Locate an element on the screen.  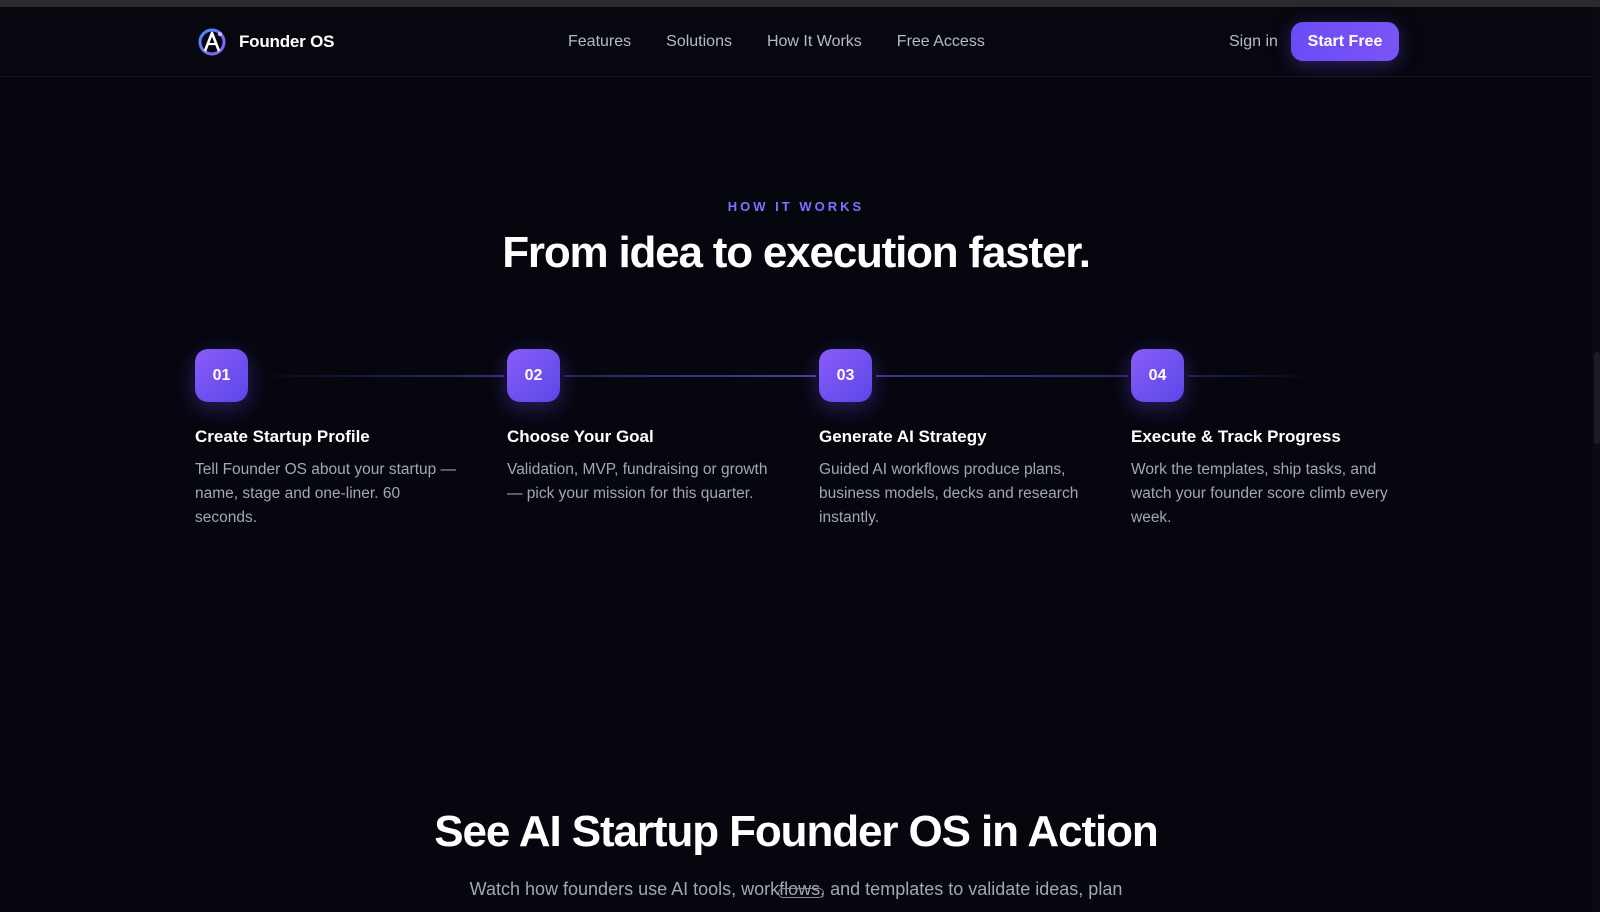
browser-top-bar is located at coordinates (800, 3).